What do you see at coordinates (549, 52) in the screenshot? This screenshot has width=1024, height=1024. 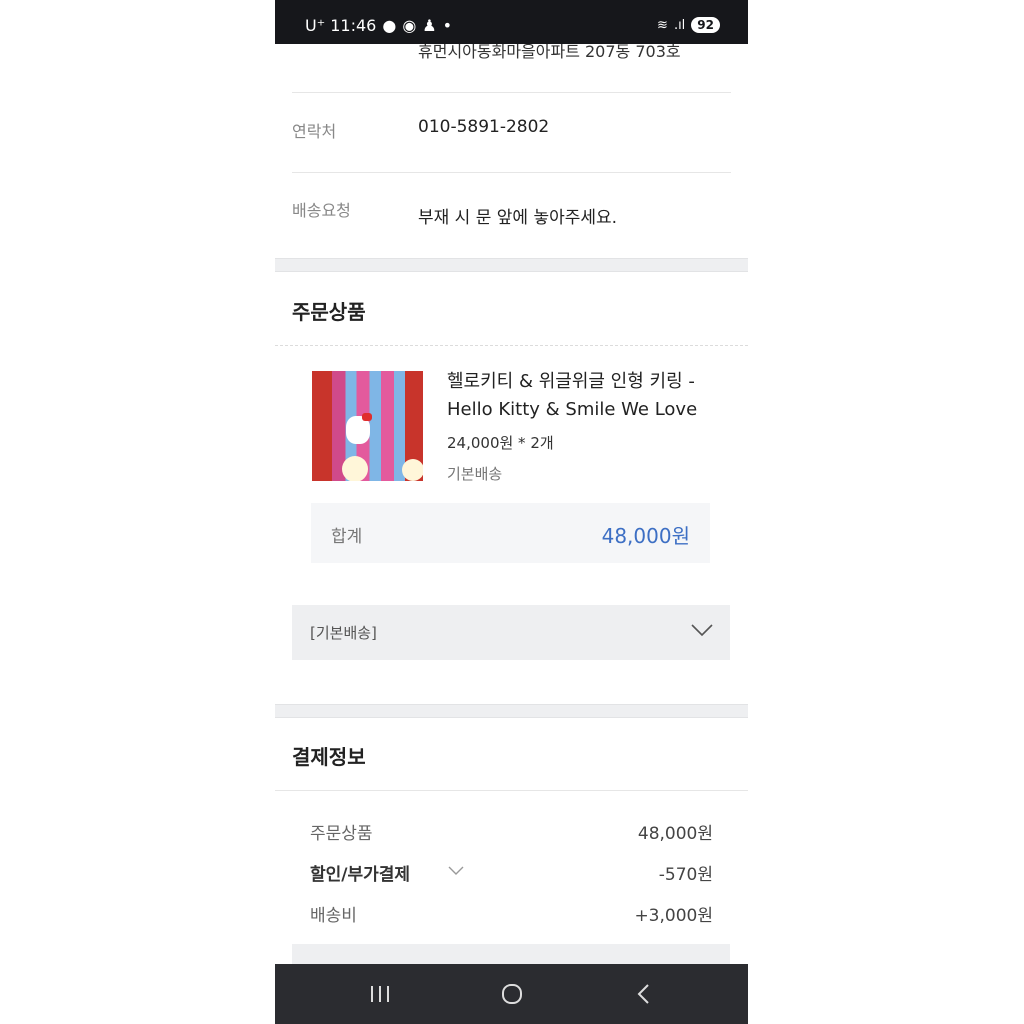 I see `address-value: 휴먼시아동화마을아파트 207동 703호` at bounding box center [549, 52].